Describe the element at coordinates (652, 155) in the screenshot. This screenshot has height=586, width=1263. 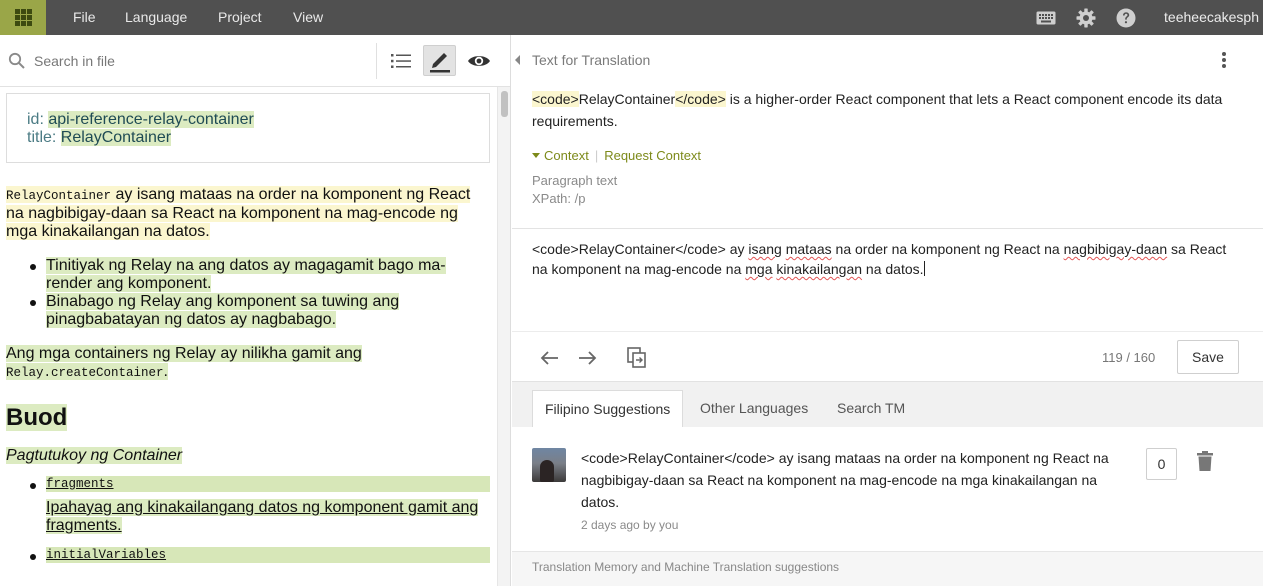
I see `request-context-link: Request Context` at that location.